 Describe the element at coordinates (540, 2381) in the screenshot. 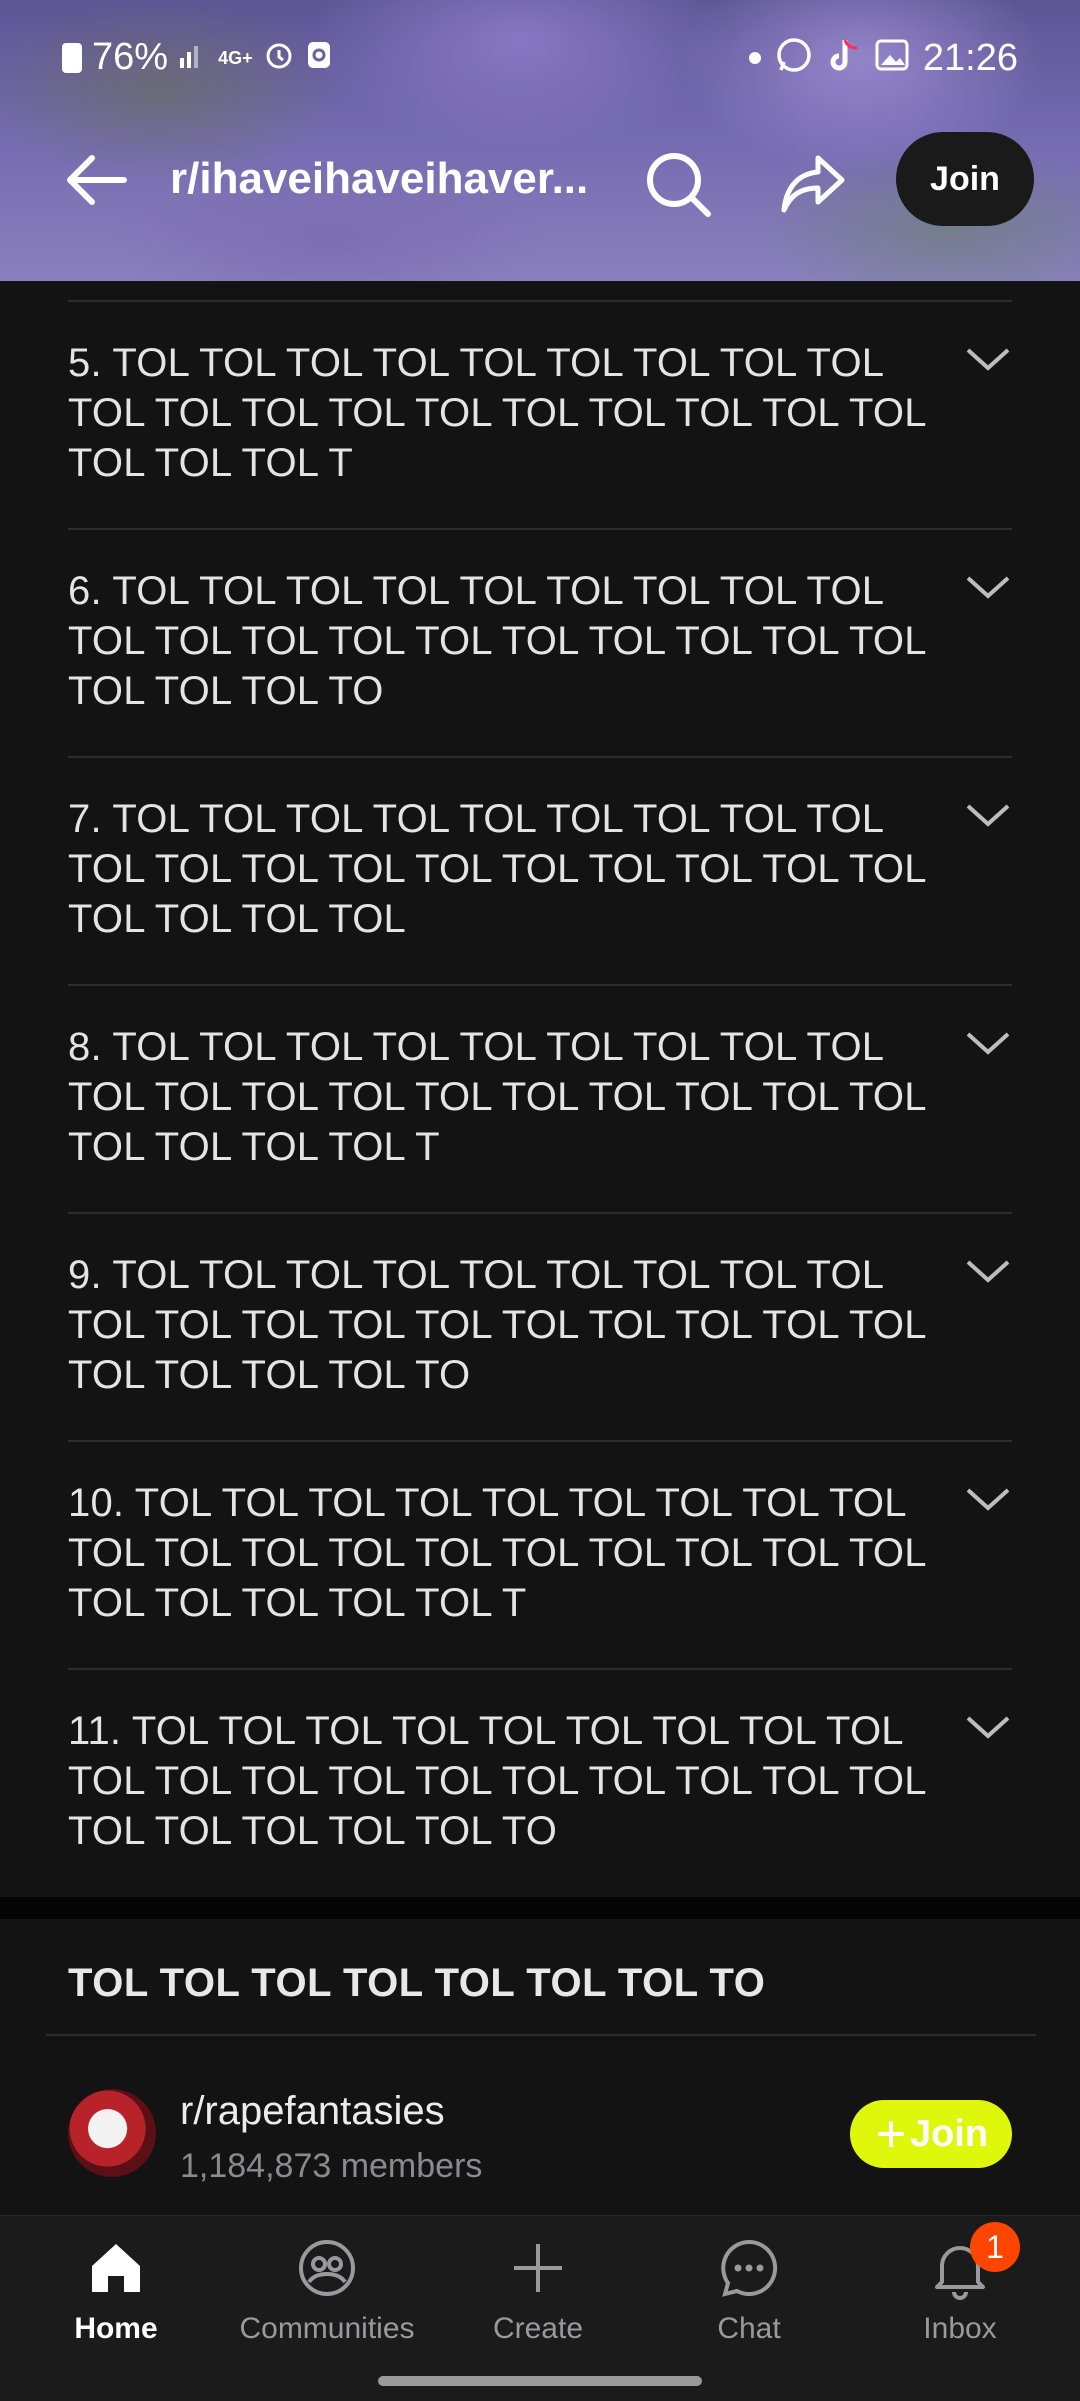

I see `home-gesture-bar` at that location.